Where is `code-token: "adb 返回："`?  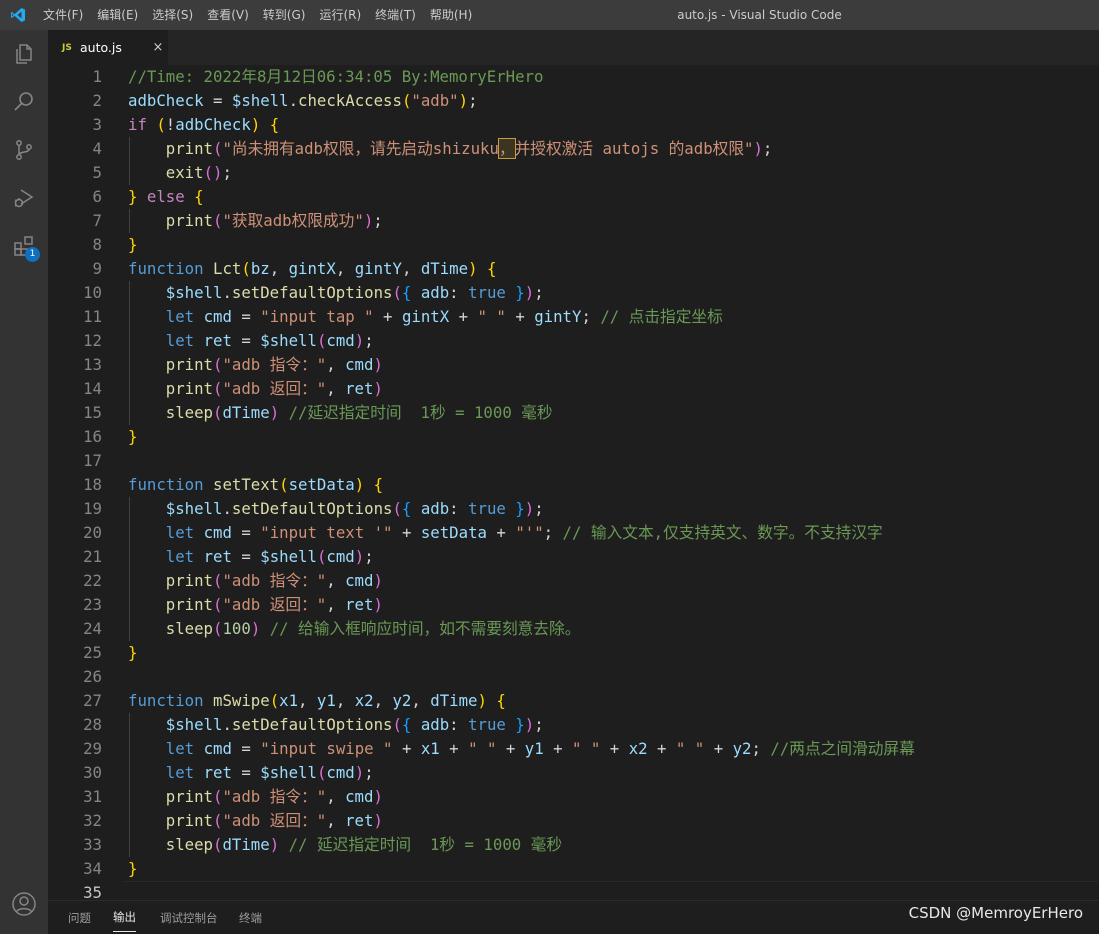
code-token: "adb 返回：" is located at coordinates (274, 820).